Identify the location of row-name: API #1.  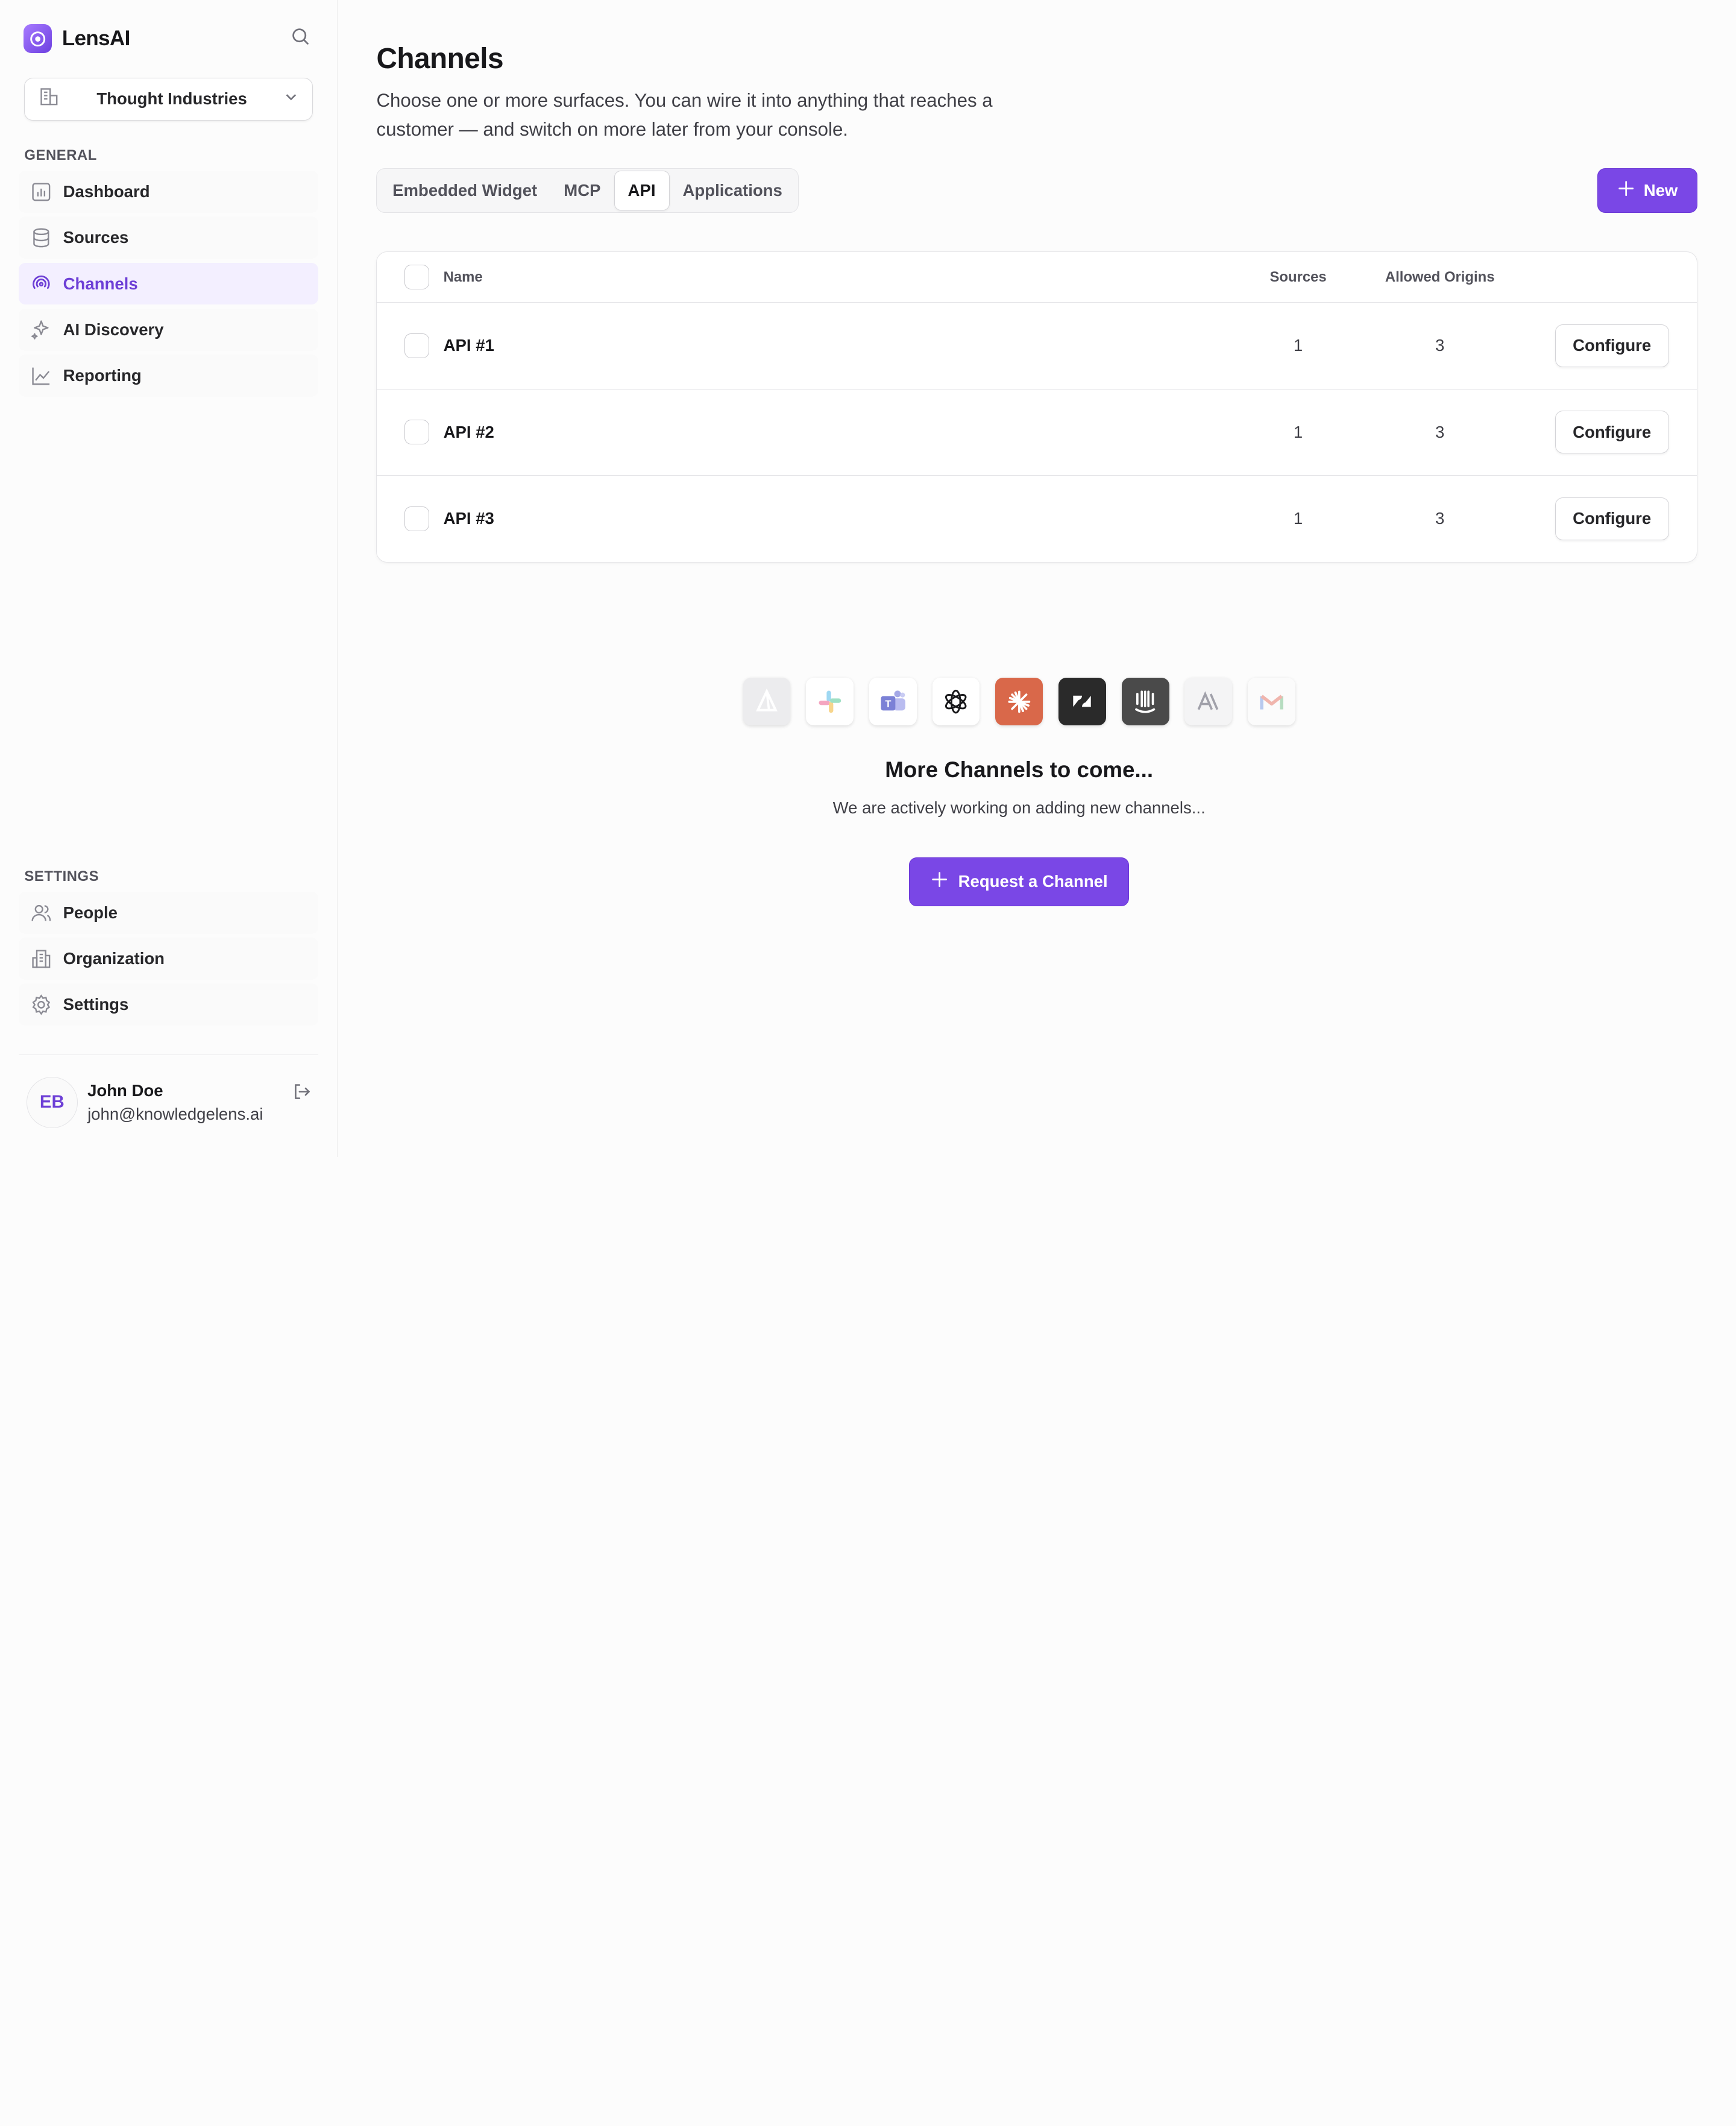
(468, 346).